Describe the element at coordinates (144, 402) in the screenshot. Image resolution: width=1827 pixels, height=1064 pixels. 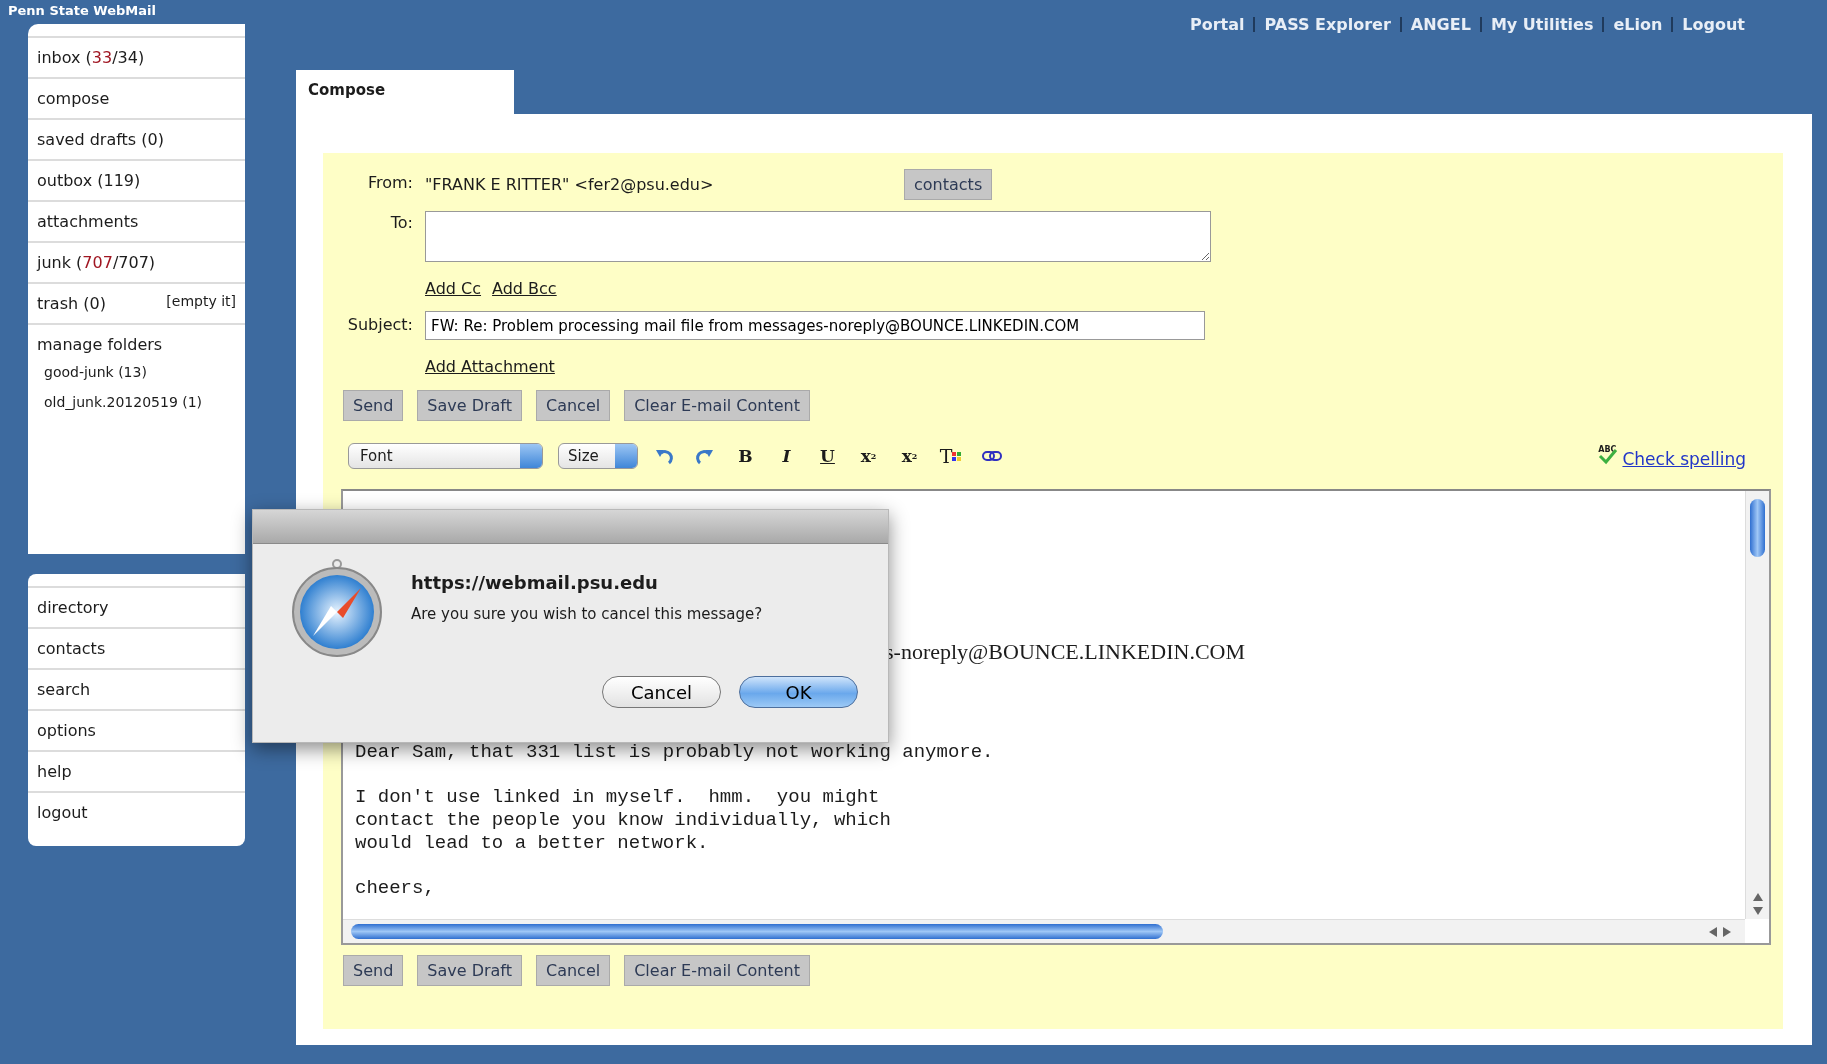
I see `folder-item: old_junk.20120519 (1)` at that location.